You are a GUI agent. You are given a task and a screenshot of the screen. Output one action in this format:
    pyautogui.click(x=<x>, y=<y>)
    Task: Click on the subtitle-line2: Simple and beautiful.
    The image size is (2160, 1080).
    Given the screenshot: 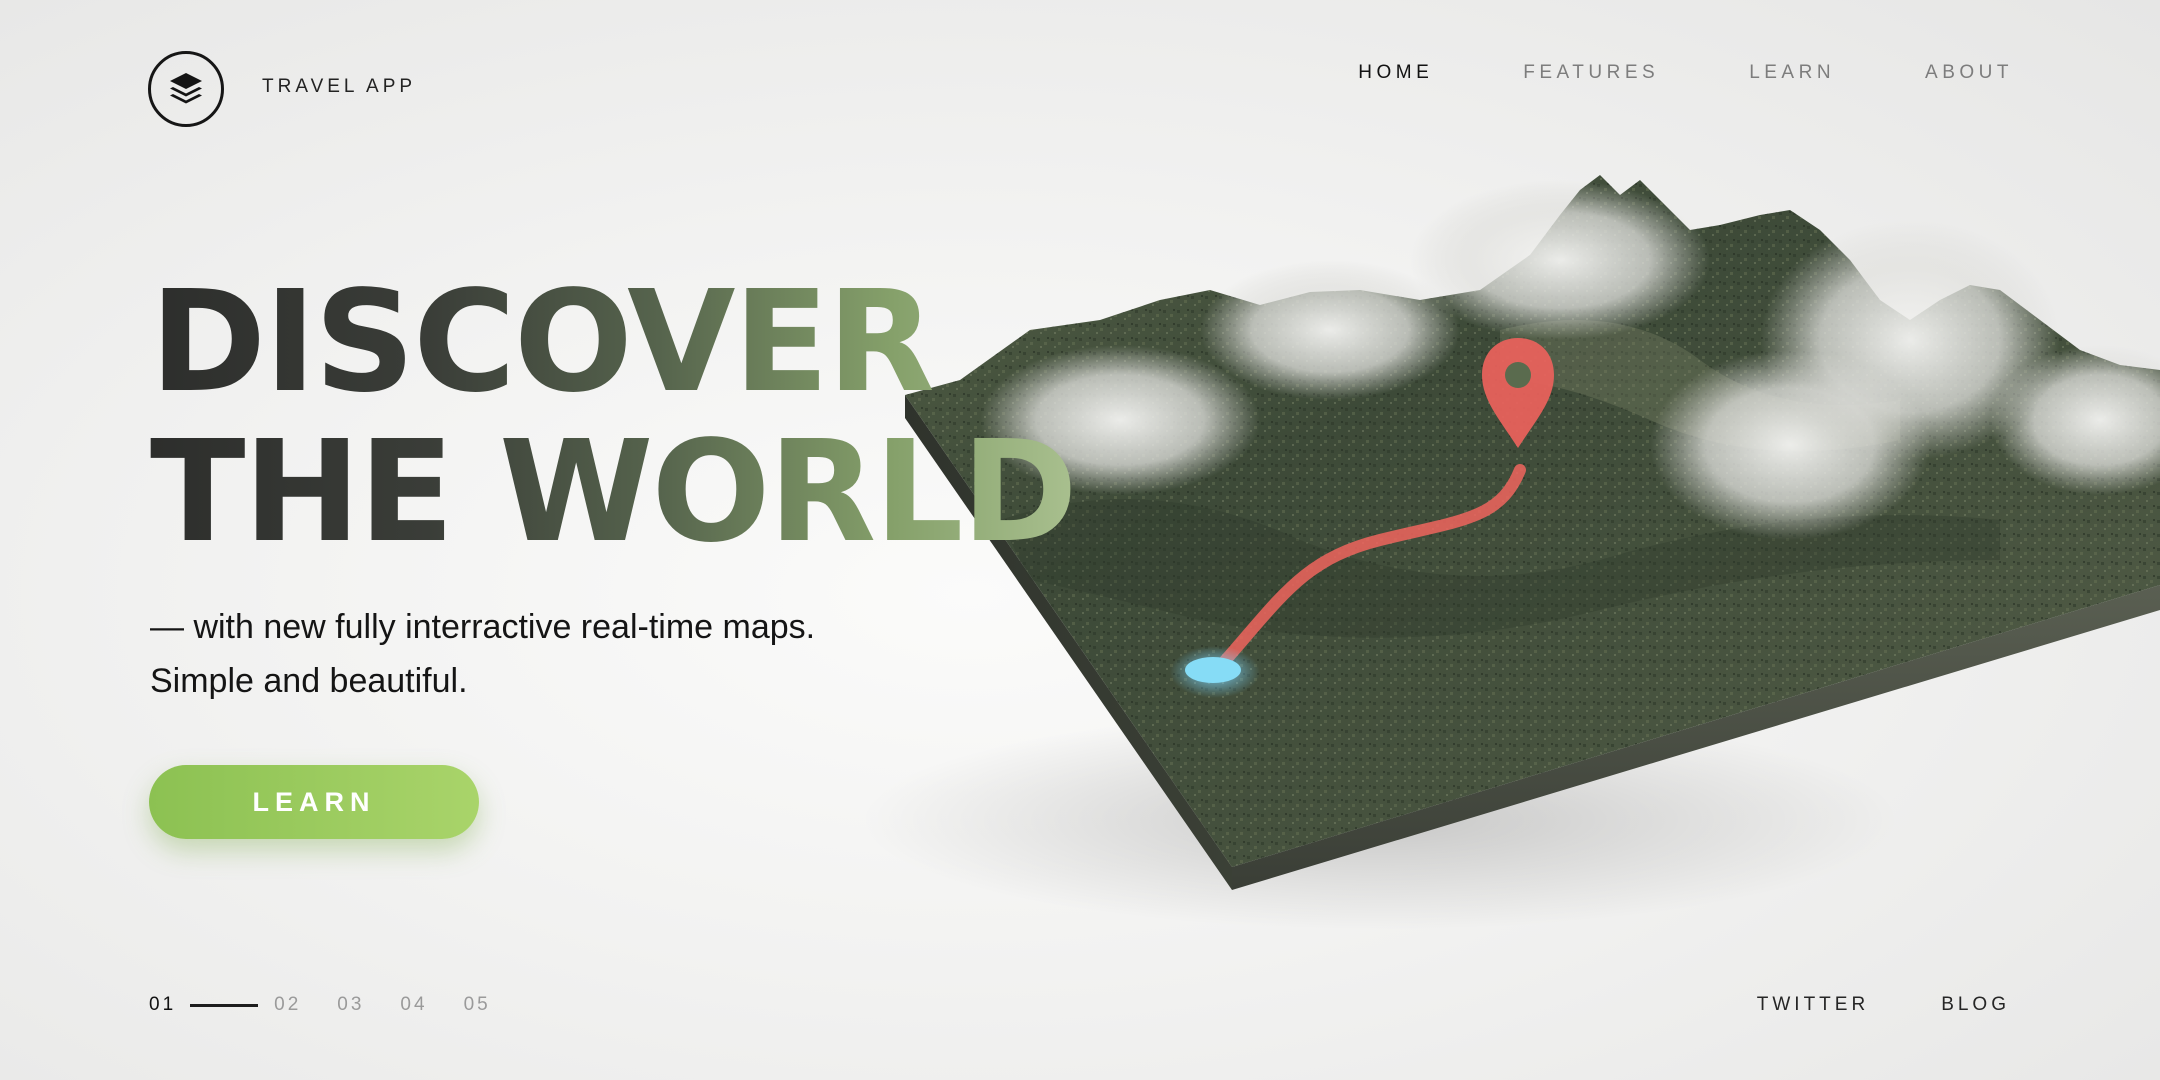 What is the action you would take?
    pyautogui.click(x=309, y=681)
    